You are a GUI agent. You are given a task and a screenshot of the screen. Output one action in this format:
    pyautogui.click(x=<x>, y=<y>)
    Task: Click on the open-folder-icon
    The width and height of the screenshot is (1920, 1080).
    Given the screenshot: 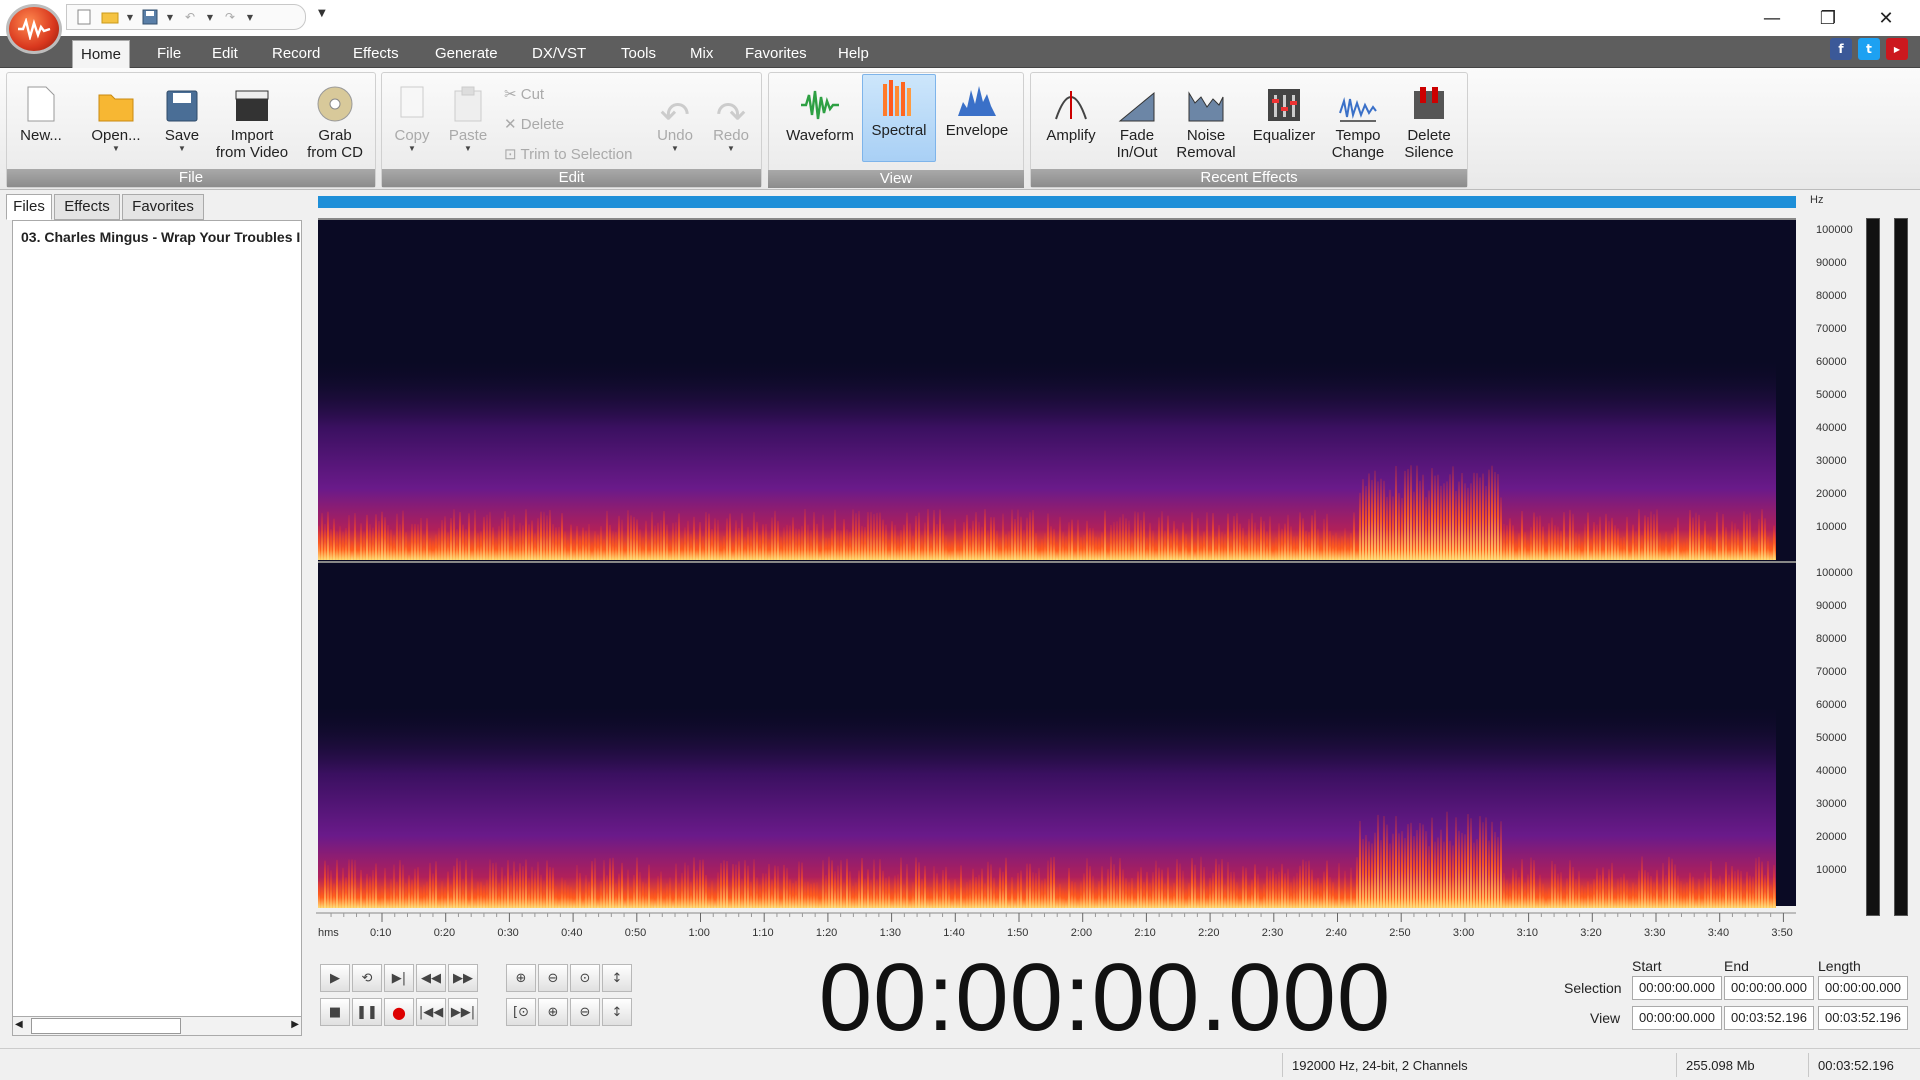 What is the action you would take?
    pyautogui.click(x=110, y=17)
    